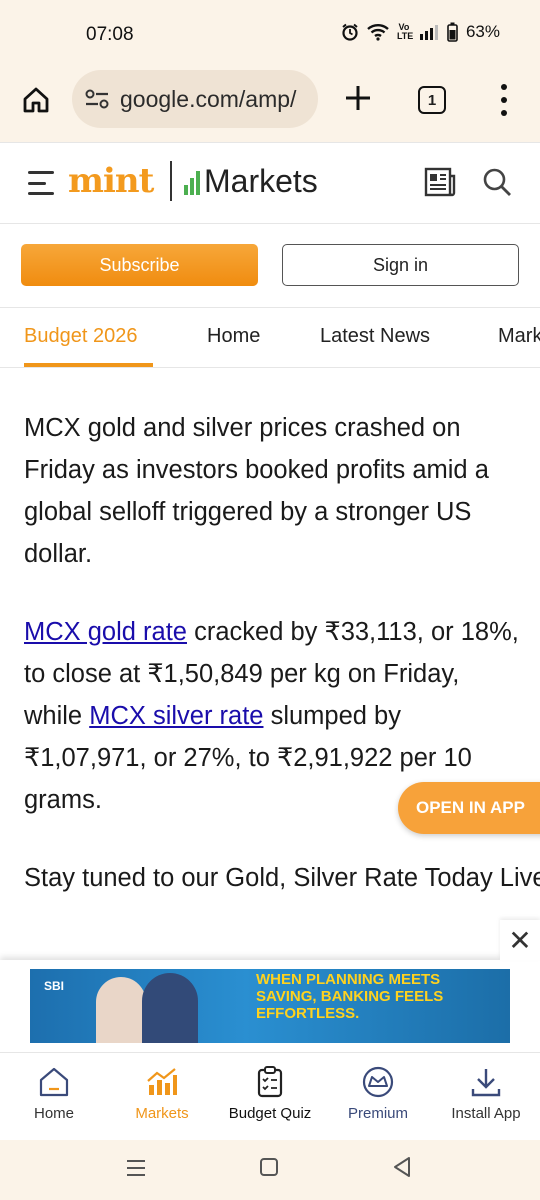 The width and height of the screenshot is (540, 1200). Describe the element at coordinates (171, 181) in the screenshot. I see `logo-divider` at that location.